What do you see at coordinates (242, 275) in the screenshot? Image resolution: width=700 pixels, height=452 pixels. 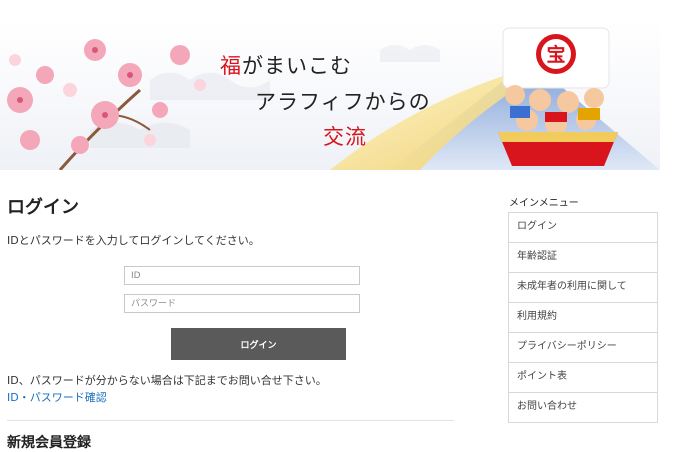 I see `id-input` at bounding box center [242, 275].